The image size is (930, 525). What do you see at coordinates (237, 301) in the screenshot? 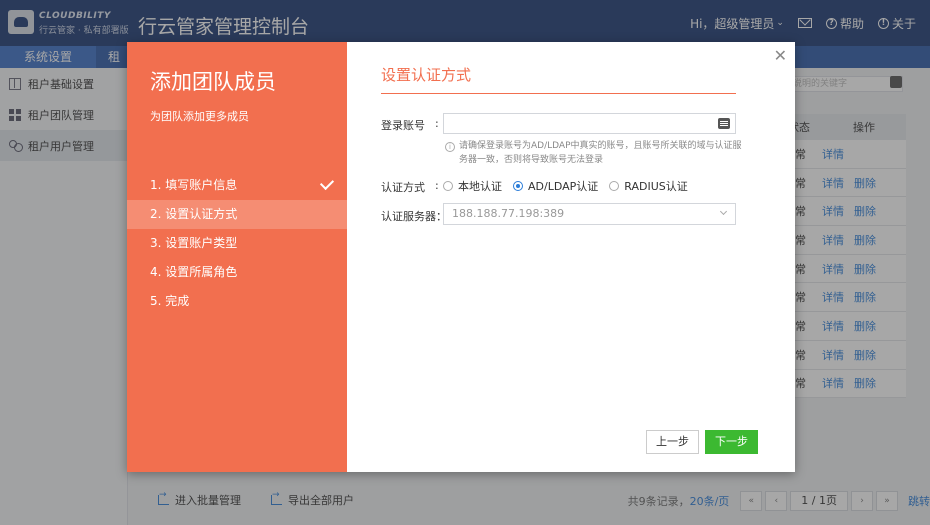
I see `step-item: 5. 完成` at bounding box center [237, 301].